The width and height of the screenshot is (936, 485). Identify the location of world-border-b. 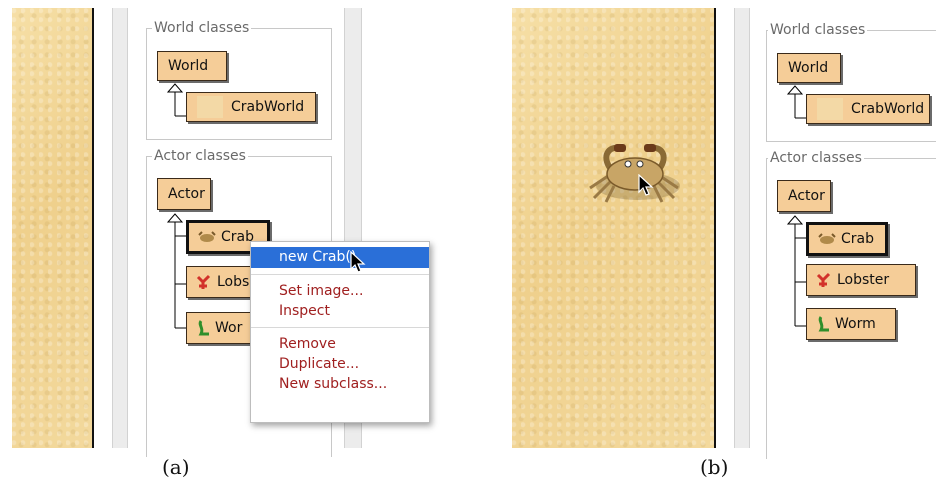
(715, 228).